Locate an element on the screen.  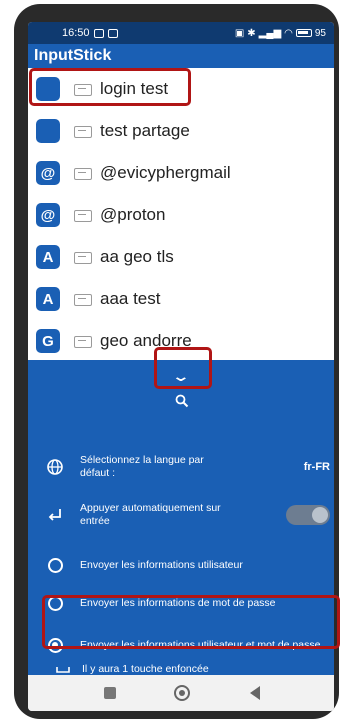
highlight-login-test is located at coordinates (110, 87).